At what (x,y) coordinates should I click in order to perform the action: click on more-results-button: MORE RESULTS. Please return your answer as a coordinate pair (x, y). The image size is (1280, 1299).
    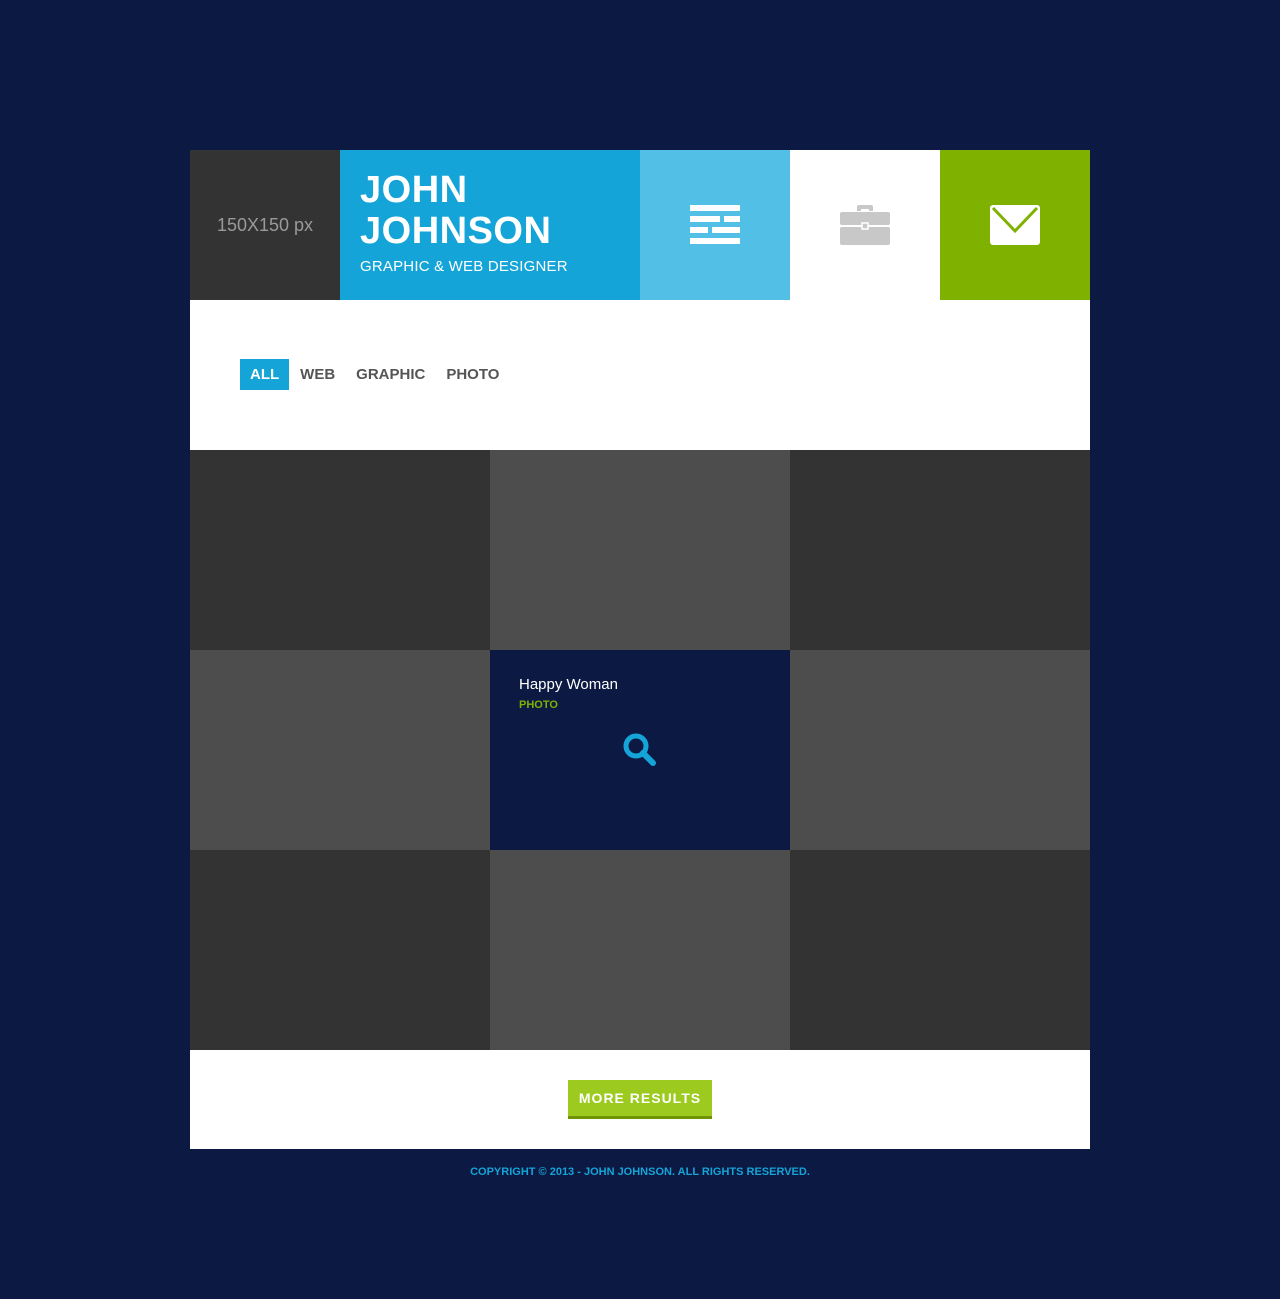
    Looking at the image, I should click on (640, 1099).